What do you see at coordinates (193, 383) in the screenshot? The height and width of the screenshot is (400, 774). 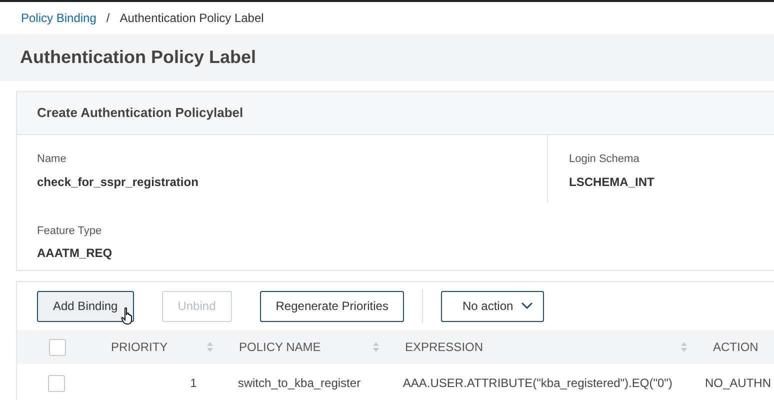 I see `table-cell-text: 1` at bounding box center [193, 383].